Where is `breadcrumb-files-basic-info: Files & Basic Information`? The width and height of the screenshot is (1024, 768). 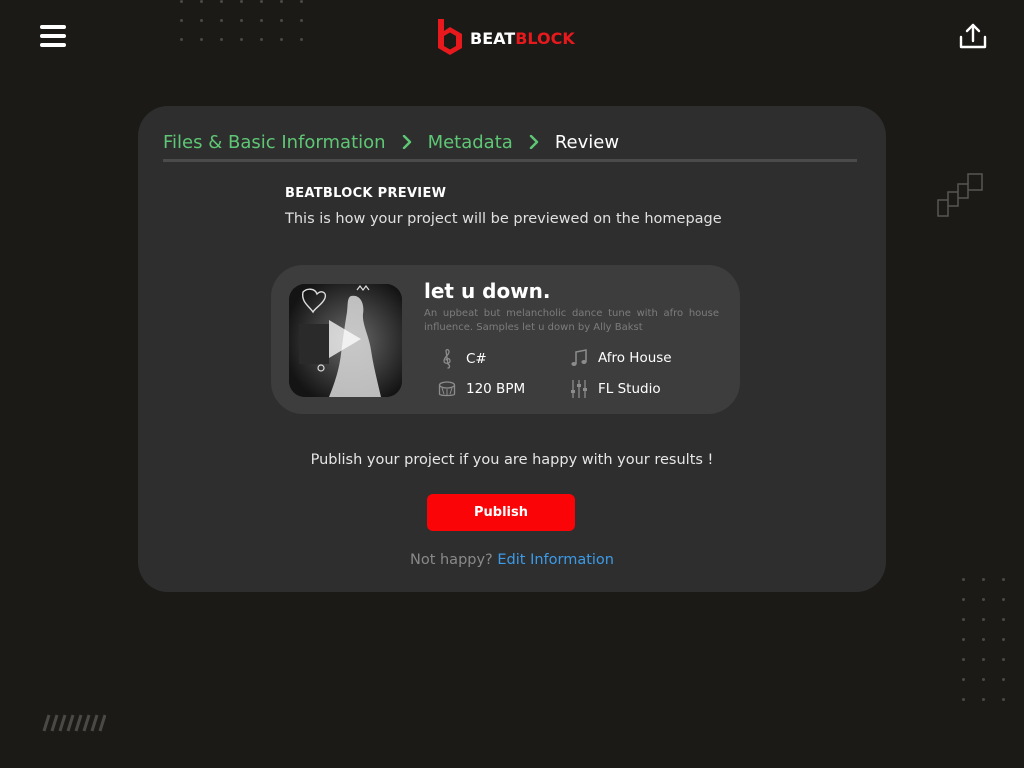
breadcrumb-files-basic-info: Files & Basic Information is located at coordinates (274, 142).